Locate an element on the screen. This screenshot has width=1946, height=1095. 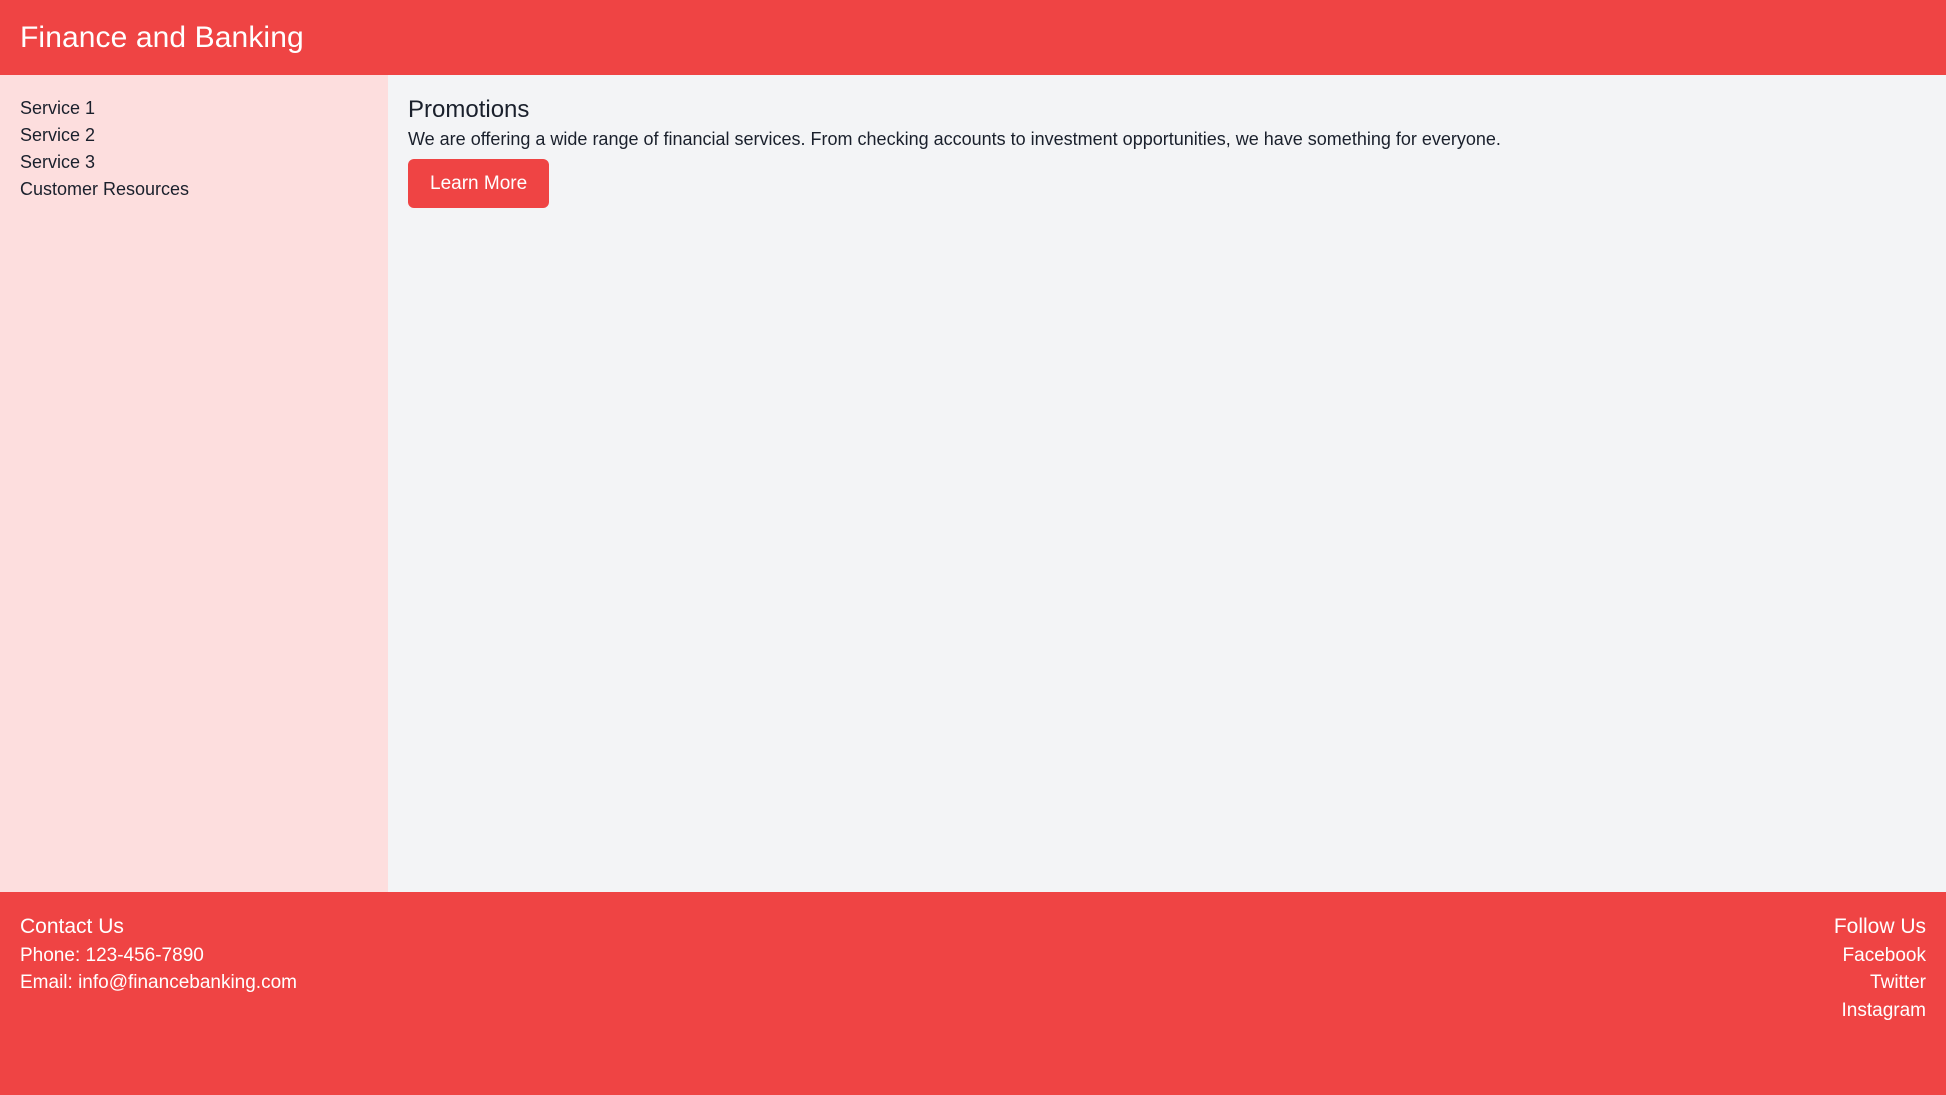
sidebar-item-service-3: Service 3 is located at coordinates (194, 162).